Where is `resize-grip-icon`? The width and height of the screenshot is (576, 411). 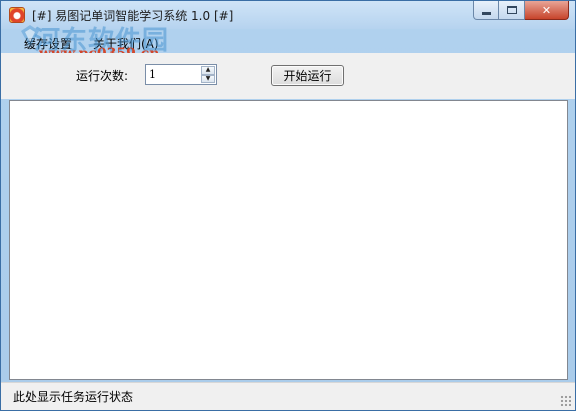
resize-grip-icon is located at coordinates (565, 400).